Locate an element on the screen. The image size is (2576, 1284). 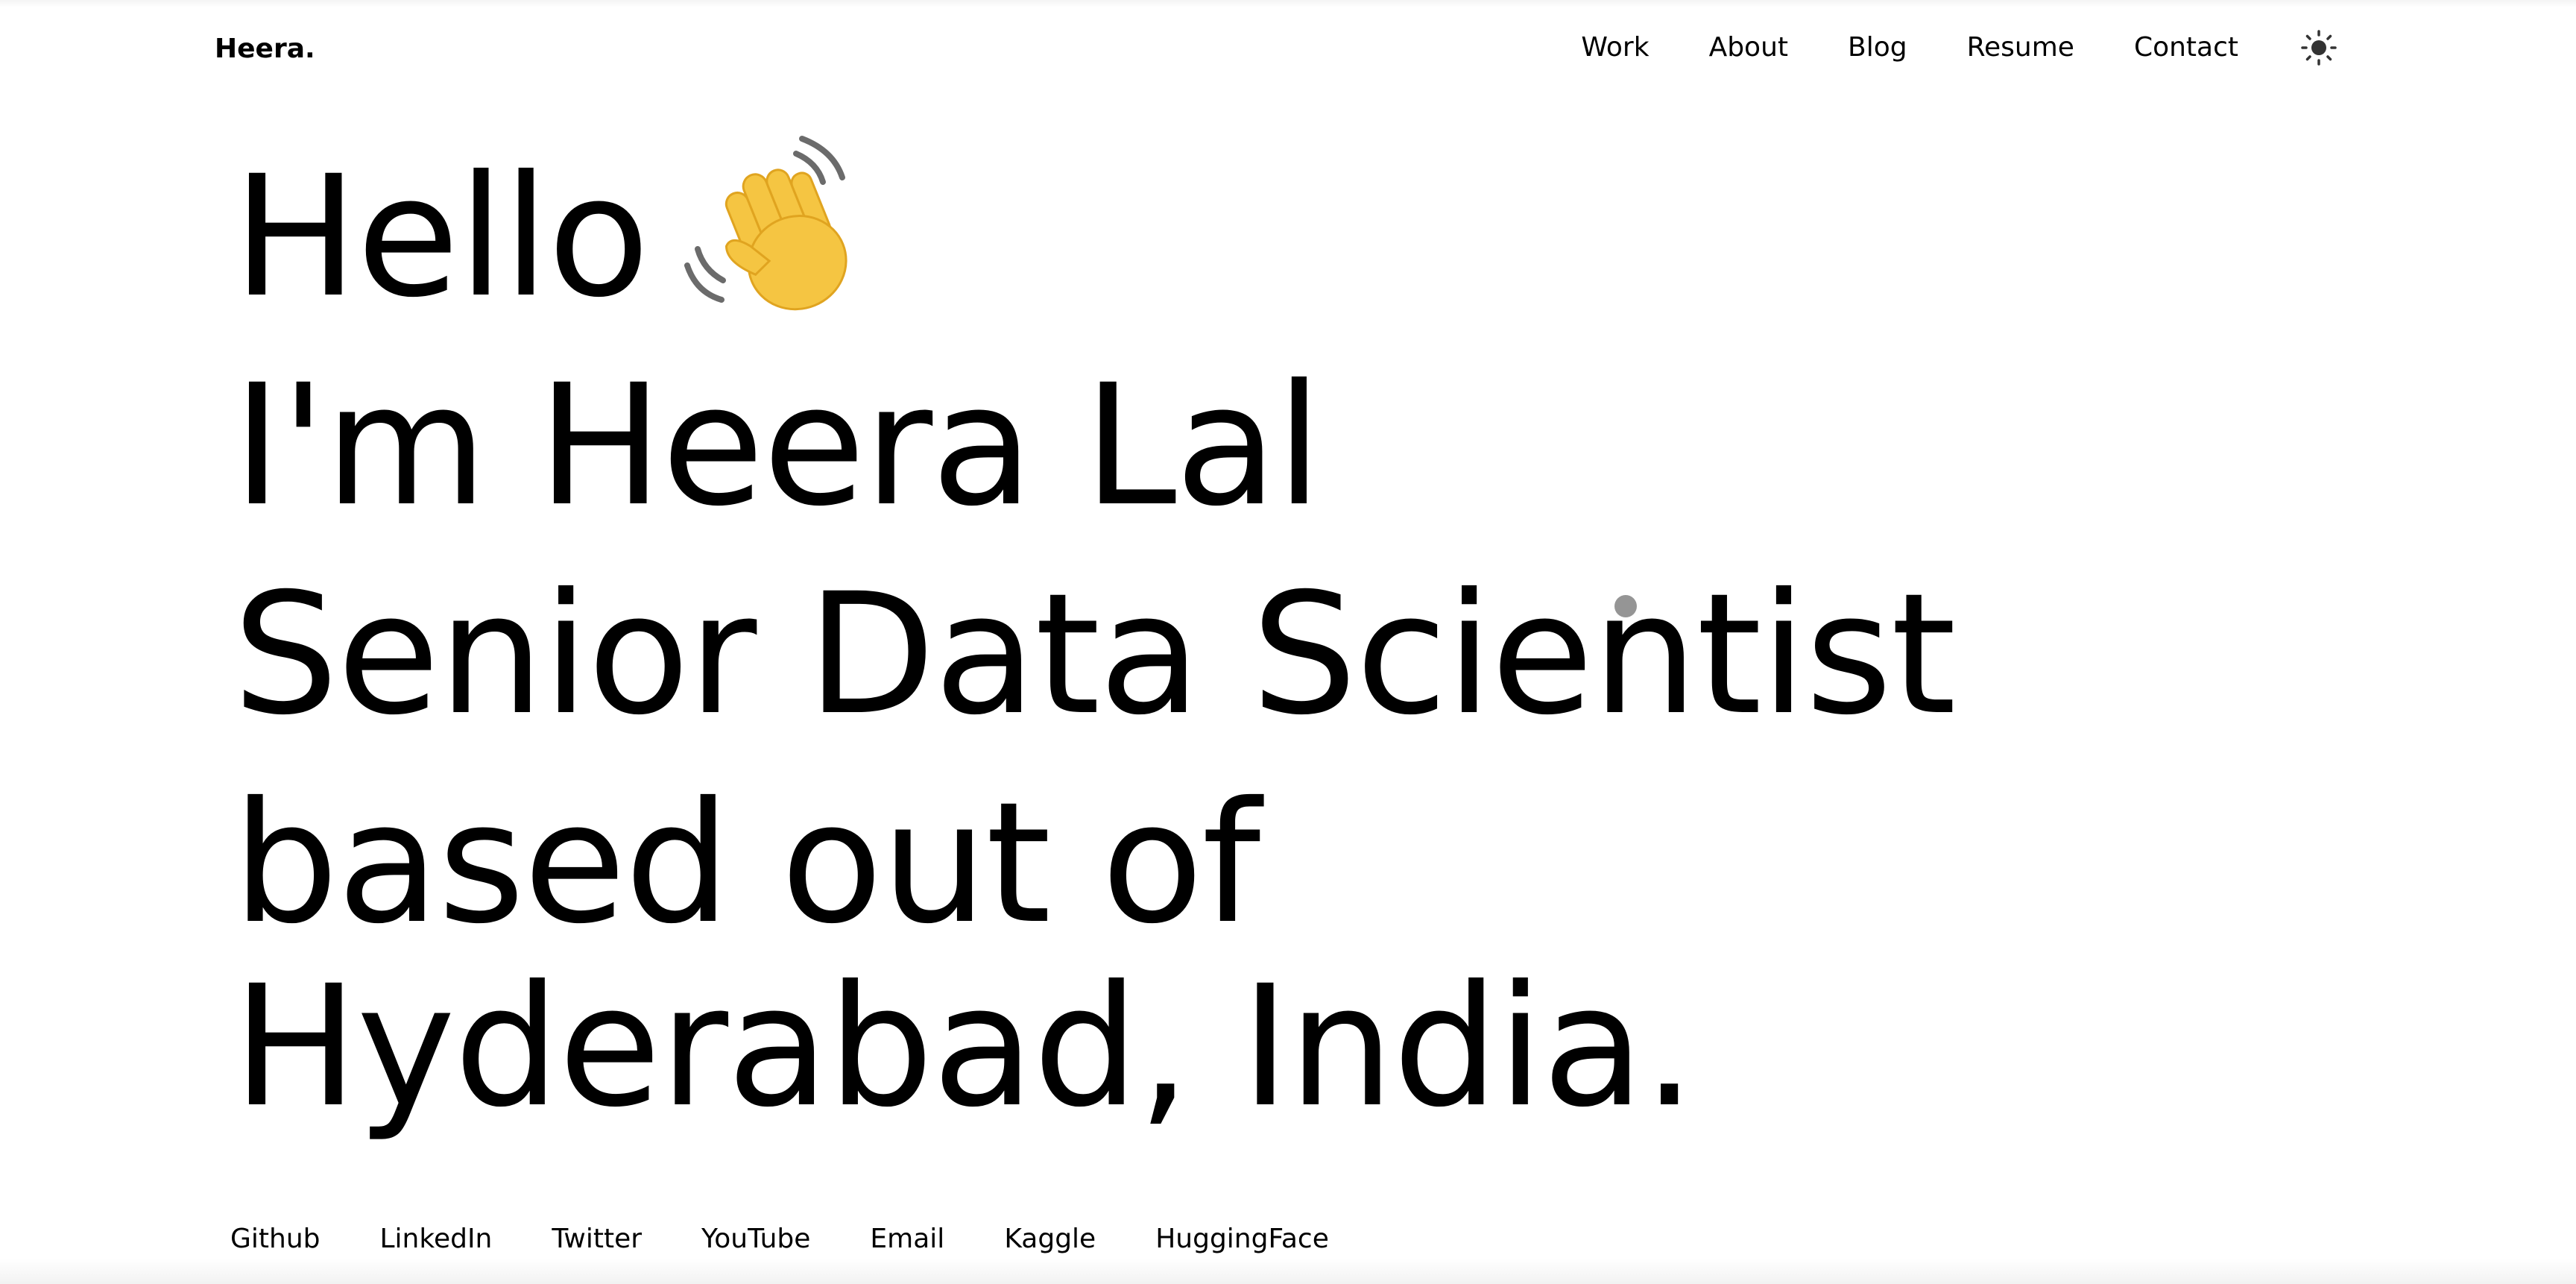
nav-blog: Blog is located at coordinates (1877, 47).